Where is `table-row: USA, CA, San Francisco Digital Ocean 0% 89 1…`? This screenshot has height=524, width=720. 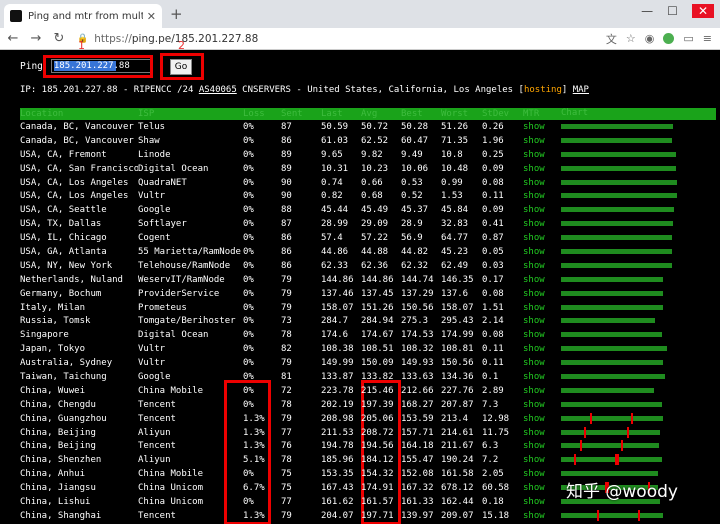
table-row: USA, CA, San Francisco Digital Ocean 0% 89 1… is located at coordinates (368, 169).